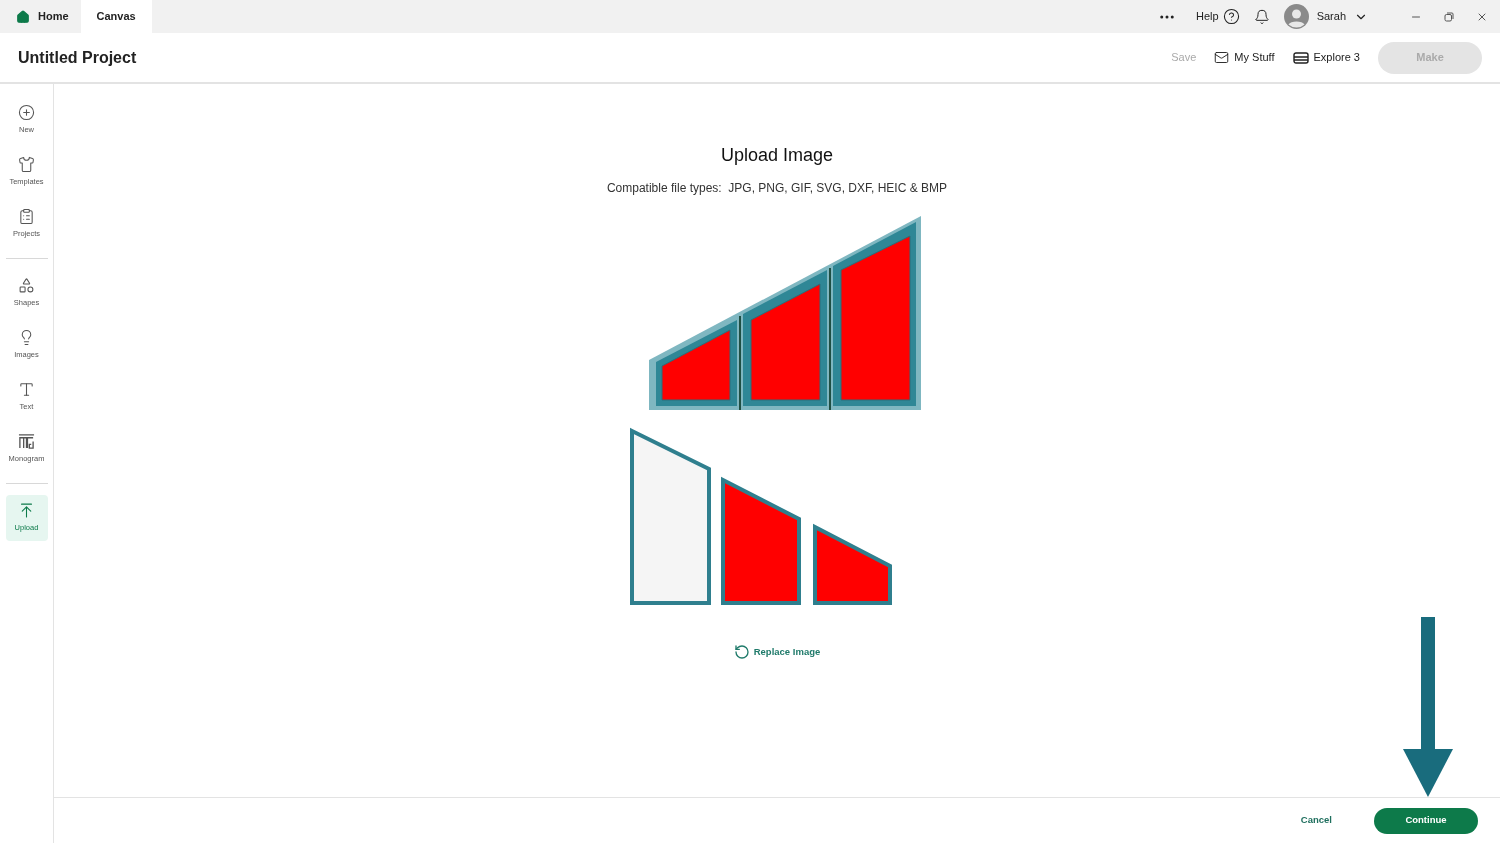 Image resolution: width=1500 pixels, height=843 pixels. Describe the element at coordinates (116, 16) in the screenshot. I see `tab: Canvas` at that location.